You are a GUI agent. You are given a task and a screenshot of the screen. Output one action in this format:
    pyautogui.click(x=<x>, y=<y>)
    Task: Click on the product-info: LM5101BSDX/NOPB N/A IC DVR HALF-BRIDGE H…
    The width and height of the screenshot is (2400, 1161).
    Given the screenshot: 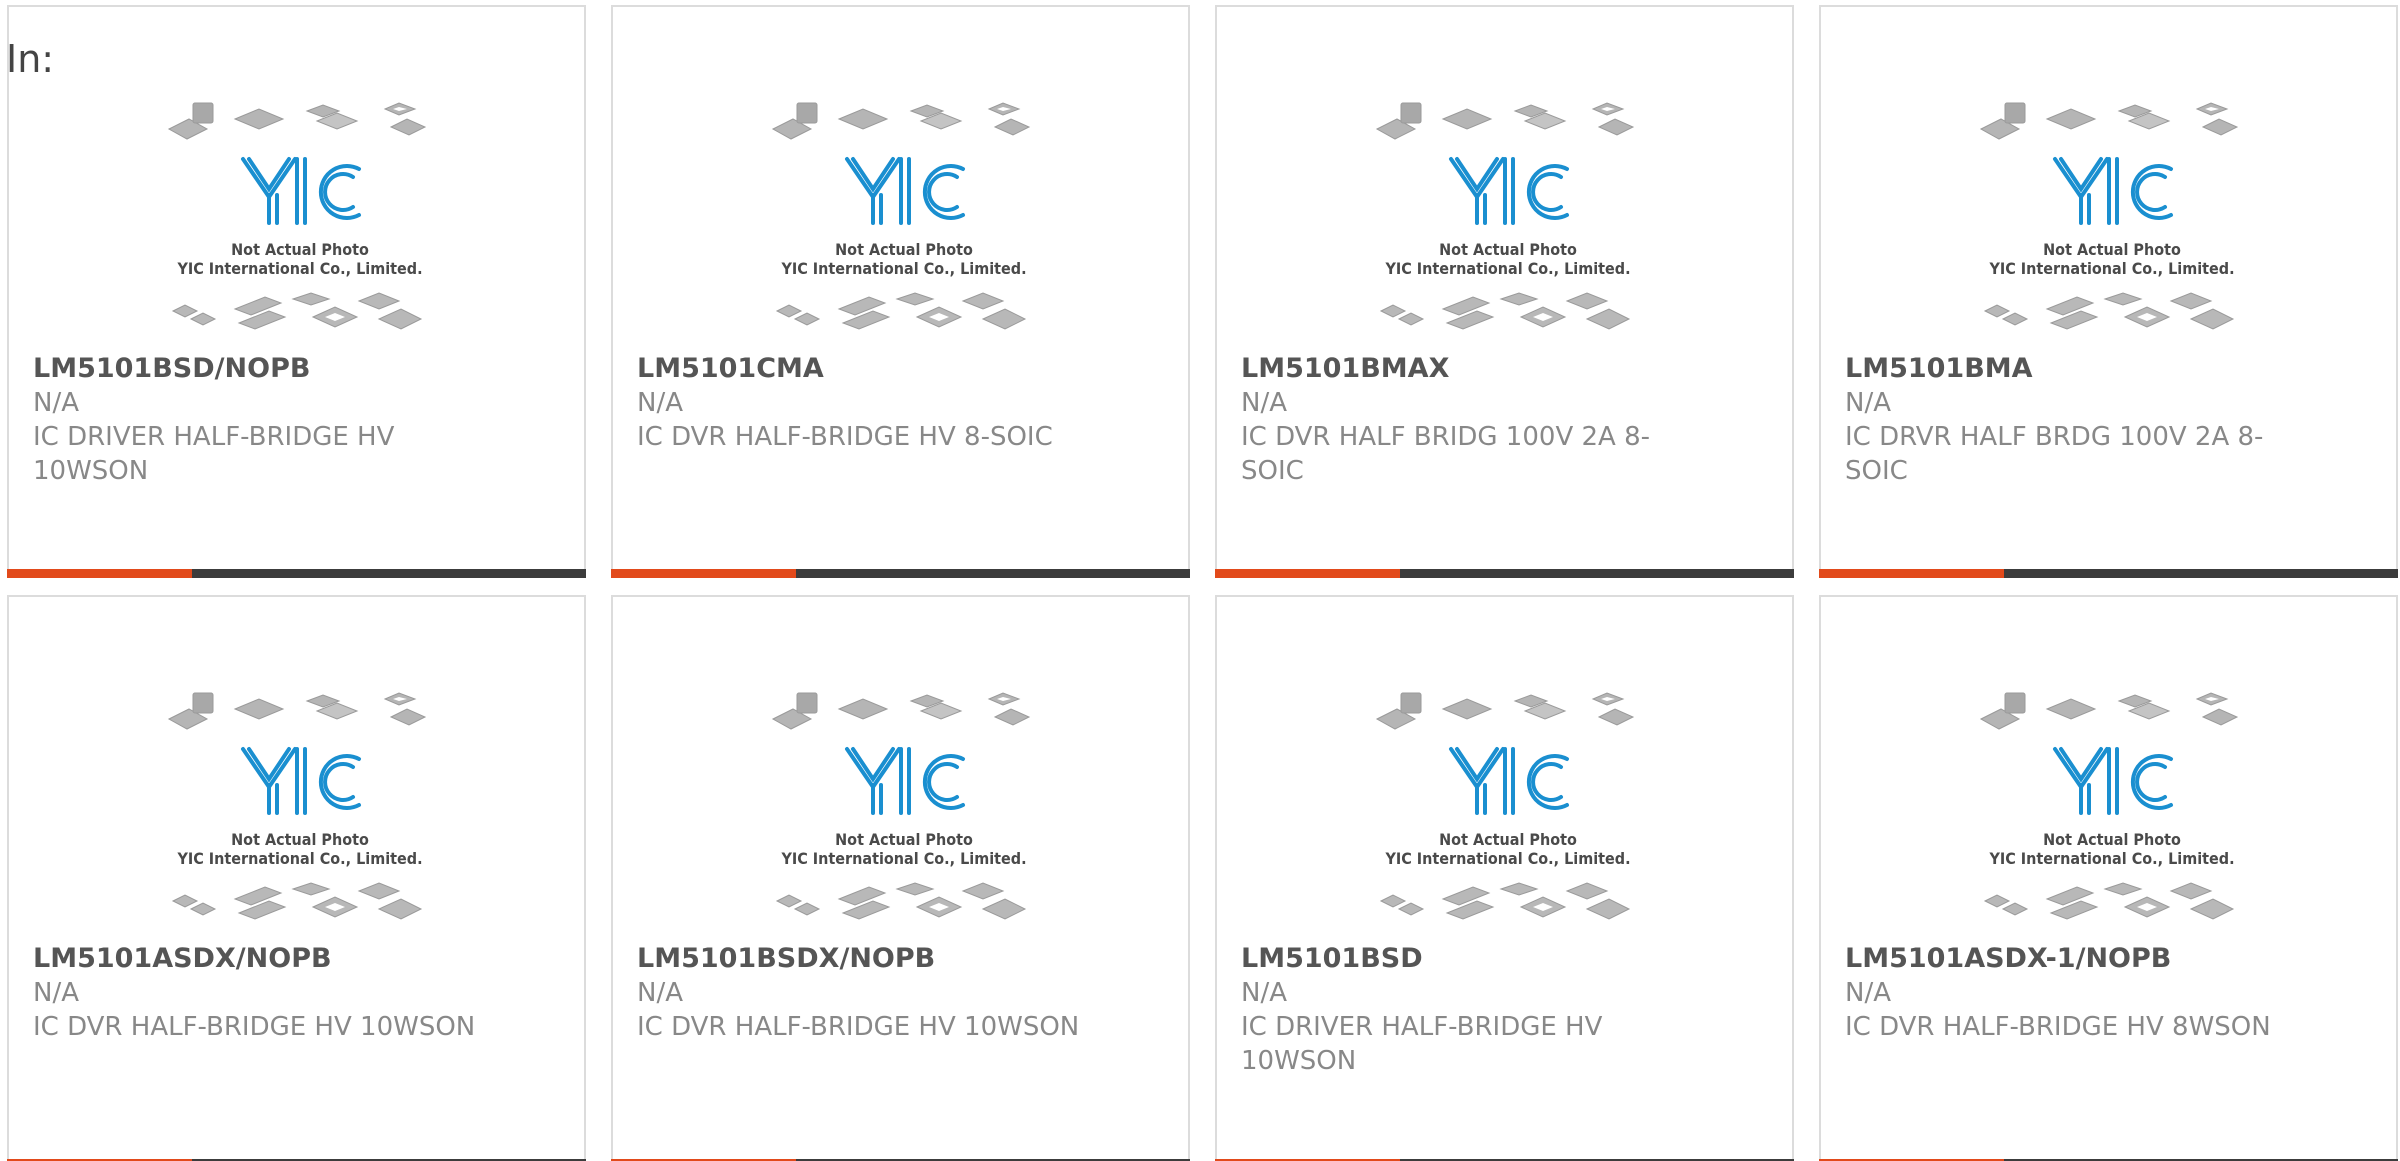 What is the action you would take?
    pyautogui.click(x=872, y=993)
    